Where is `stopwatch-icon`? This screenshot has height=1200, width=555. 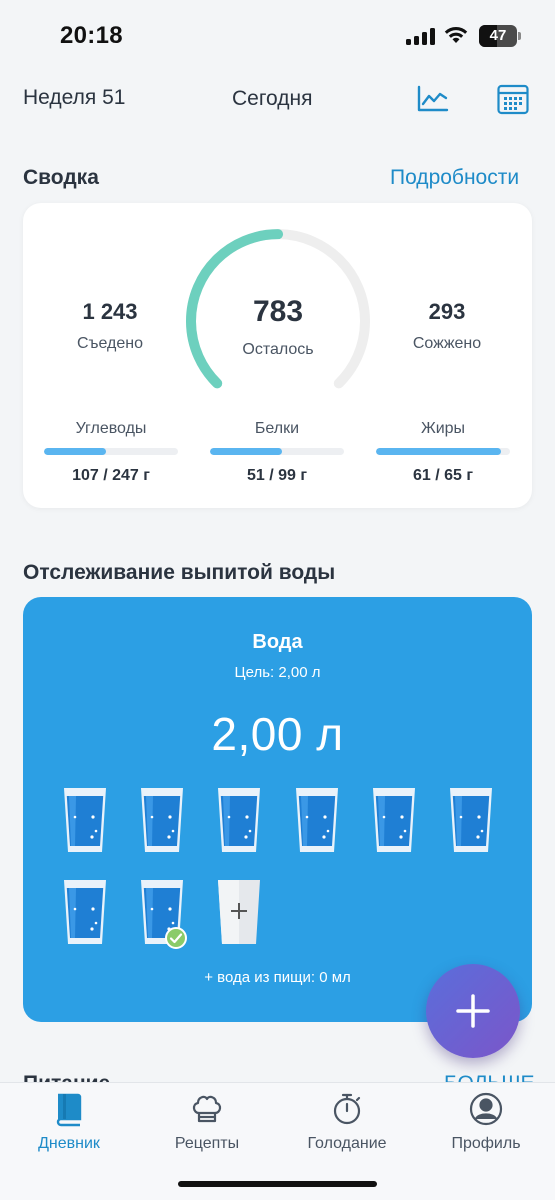
stopwatch-icon is located at coordinates (347, 1109).